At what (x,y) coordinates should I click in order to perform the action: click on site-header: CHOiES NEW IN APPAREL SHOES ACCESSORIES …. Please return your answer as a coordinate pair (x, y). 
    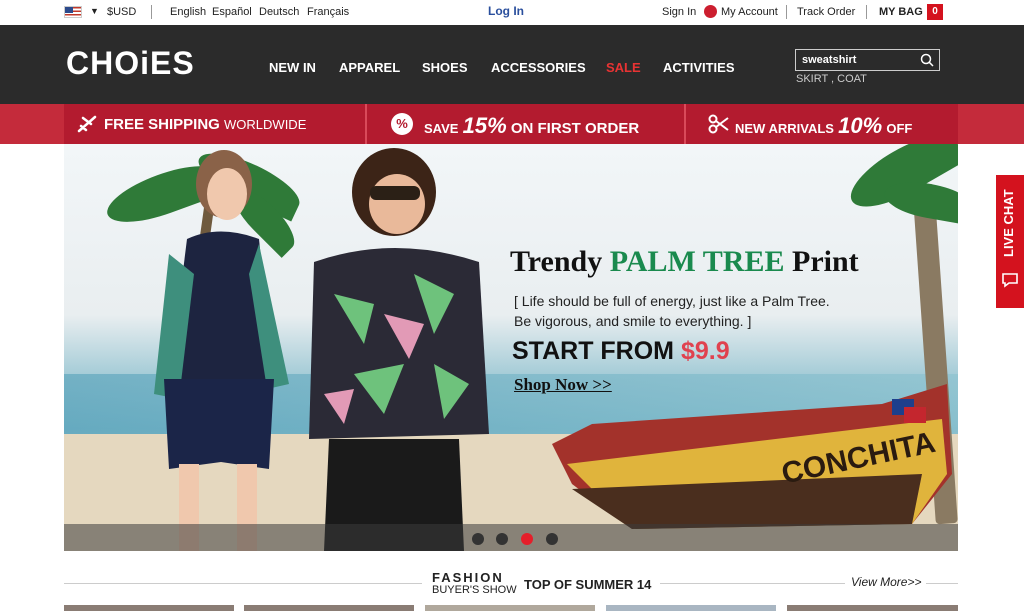
    Looking at the image, I should click on (512, 64).